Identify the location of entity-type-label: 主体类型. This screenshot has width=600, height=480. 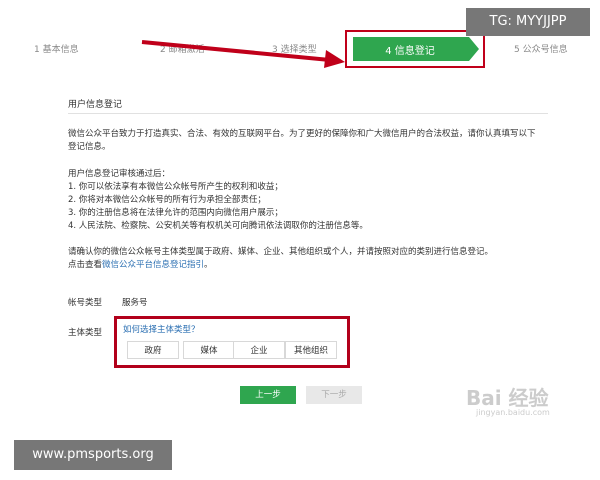
(85, 333).